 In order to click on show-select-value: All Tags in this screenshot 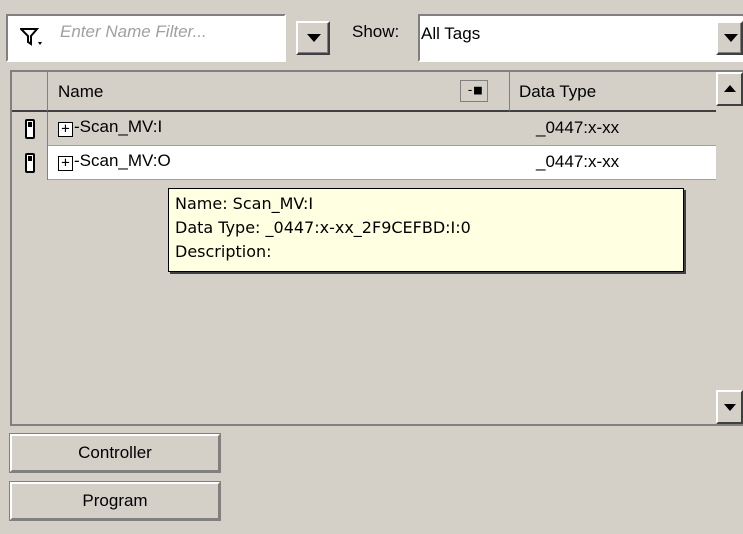, I will do `click(450, 34)`.